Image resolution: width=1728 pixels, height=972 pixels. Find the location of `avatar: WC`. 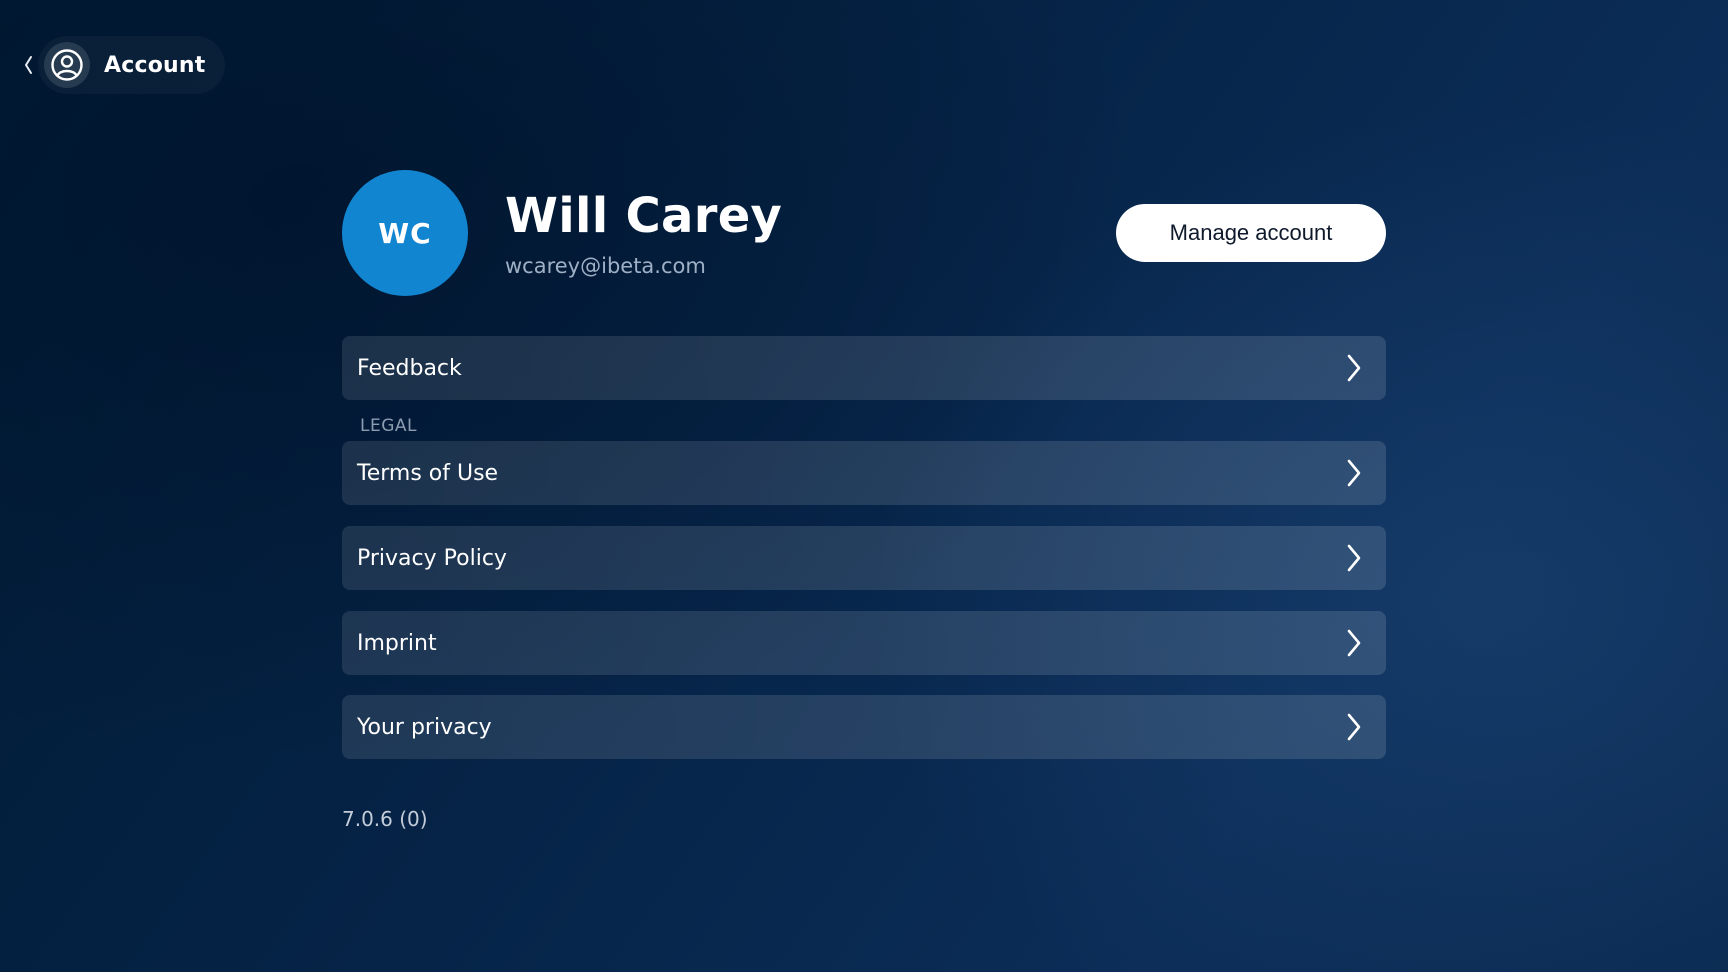

avatar: WC is located at coordinates (405, 233).